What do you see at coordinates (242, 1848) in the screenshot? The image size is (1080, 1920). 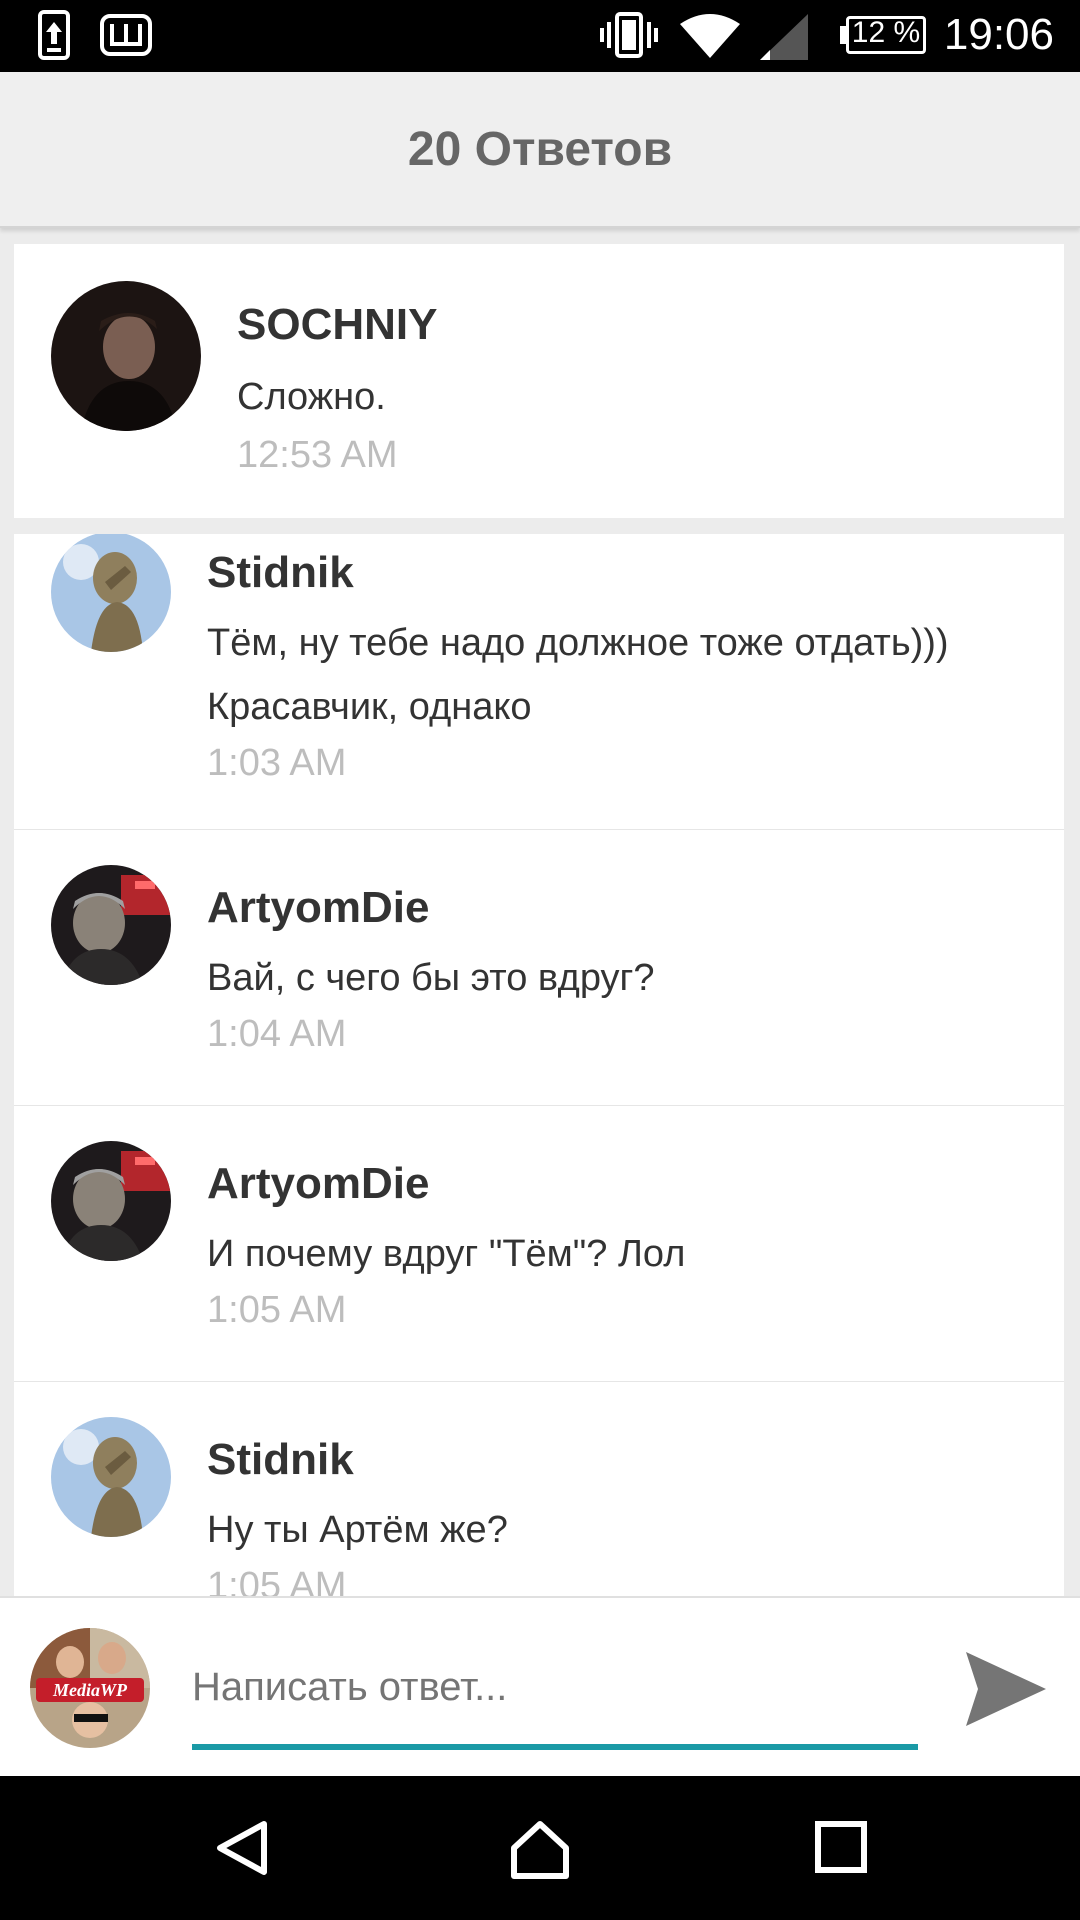 I see `back-icon` at bounding box center [242, 1848].